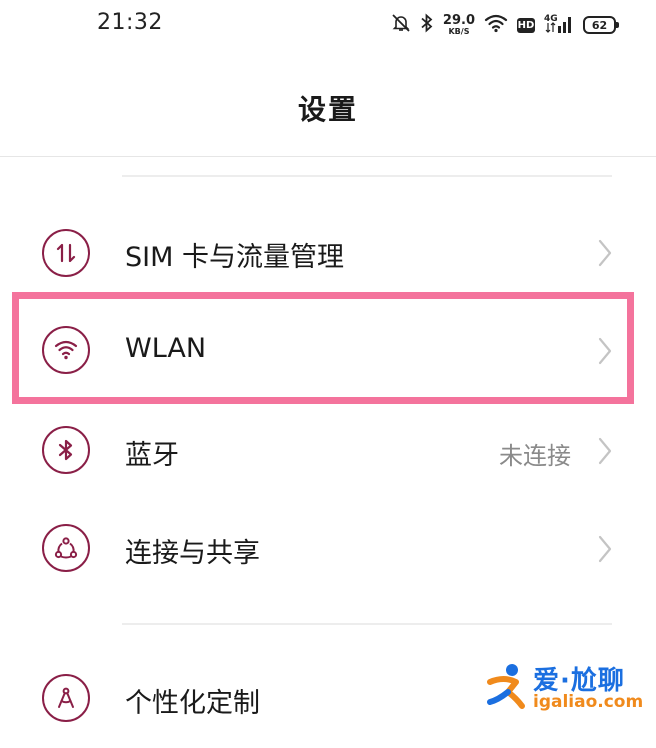 The width and height of the screenshot is (656, 748). I want to click on menu-item-label: SIM 卡与流量管理, so click(234, 257).